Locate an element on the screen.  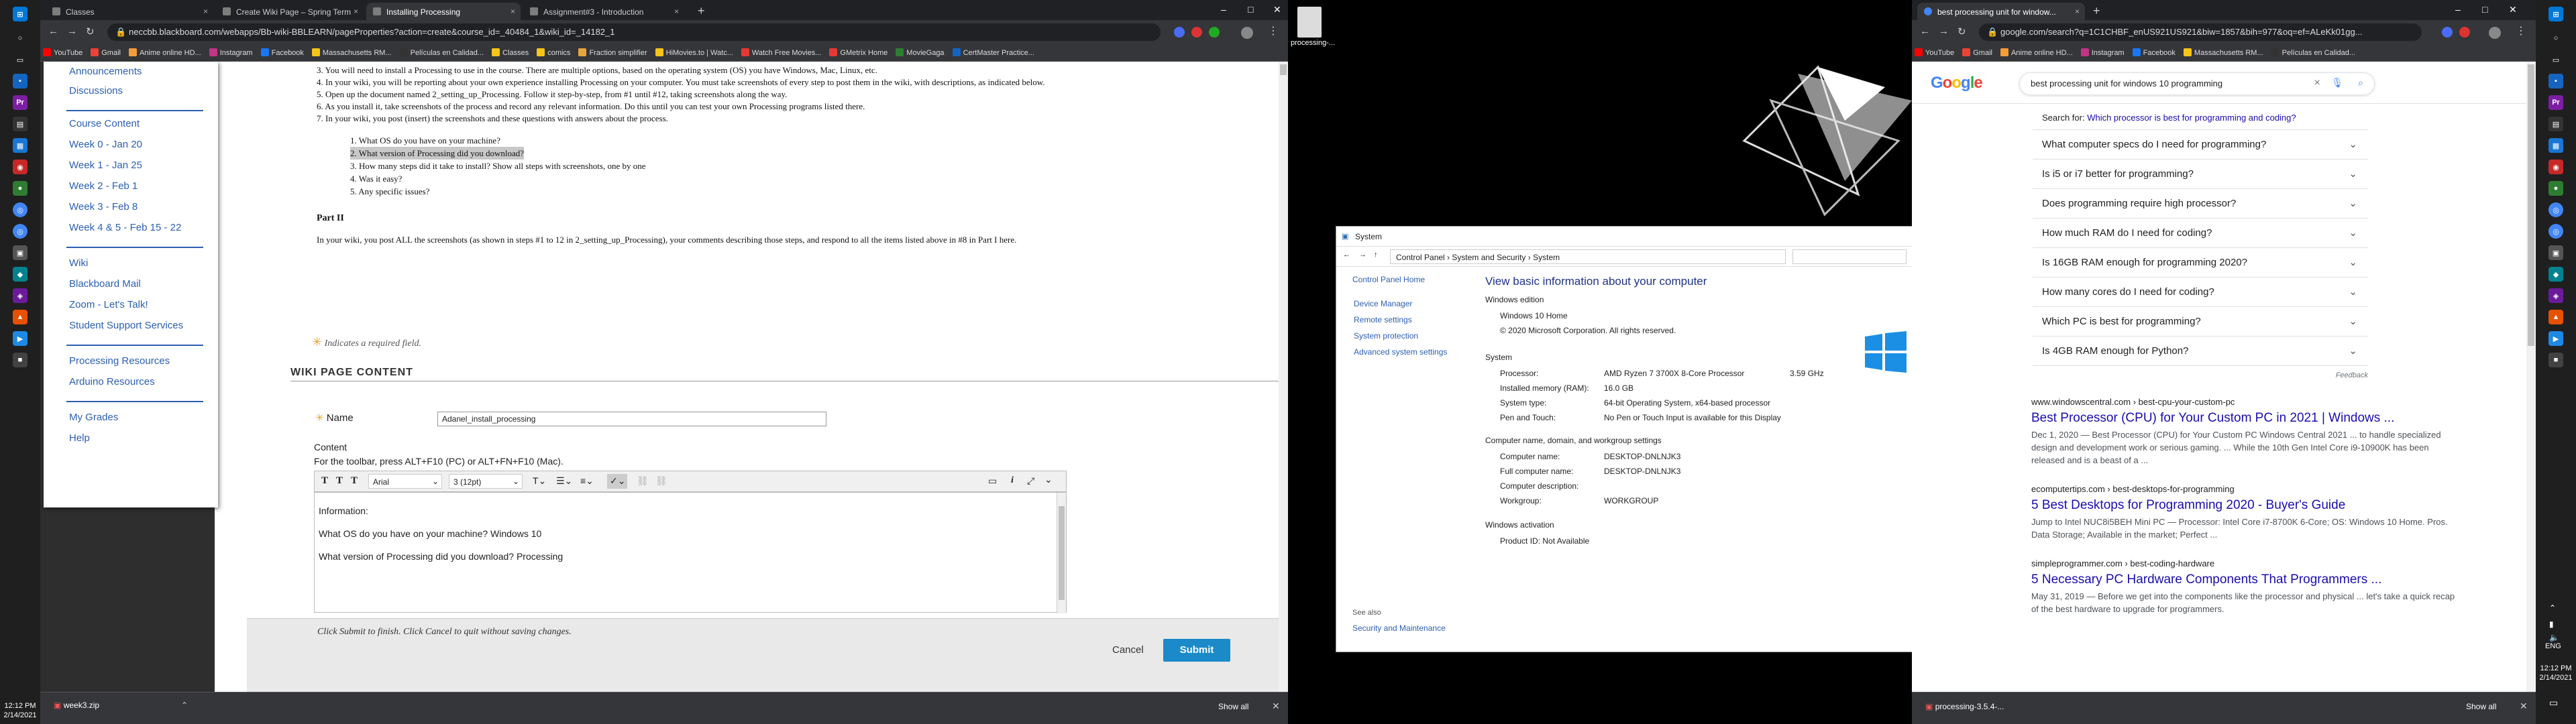
editor-scrollbar is located at coordinates (1061, 553).